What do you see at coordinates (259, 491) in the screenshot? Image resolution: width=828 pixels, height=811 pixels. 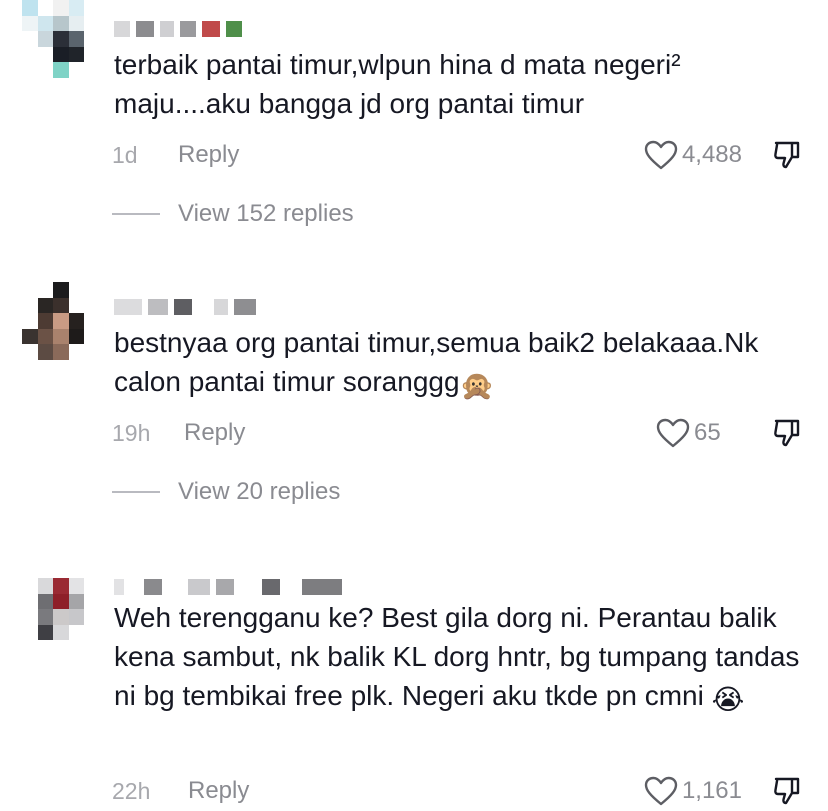 I see `view-replies-label: View 20 replies` at bounding box center [259, 491].